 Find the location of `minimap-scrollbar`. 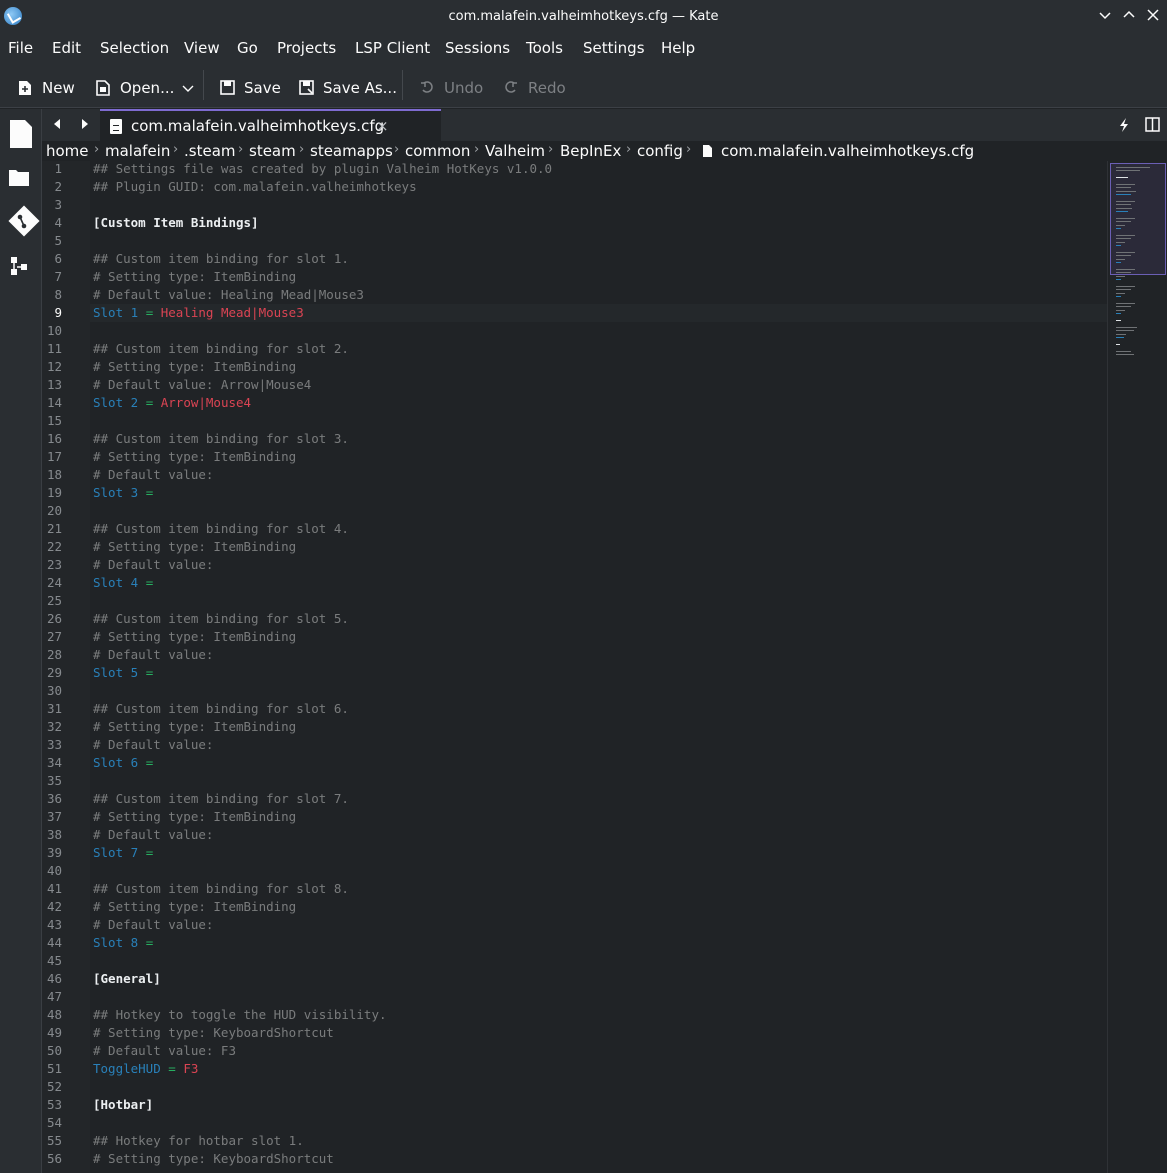

minimap-scrollbar is located at coordinates (1137, 667).